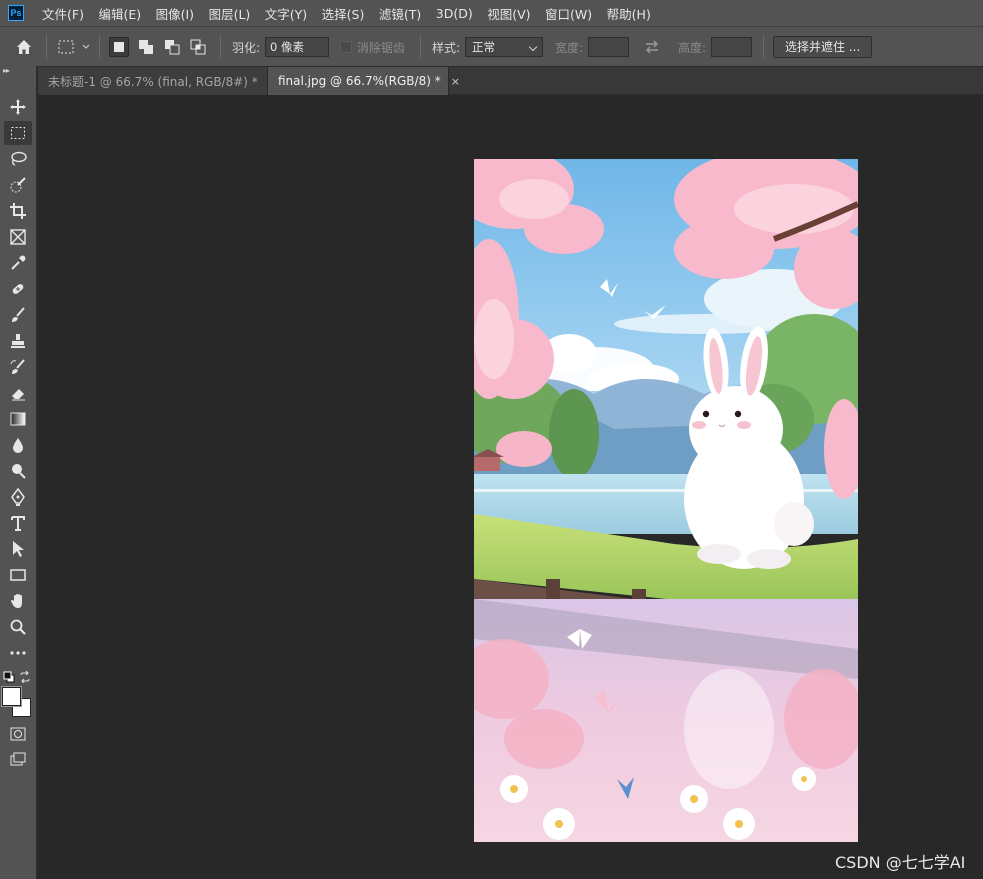  I want to click on subtract-selection-icon, so click(172, 47).